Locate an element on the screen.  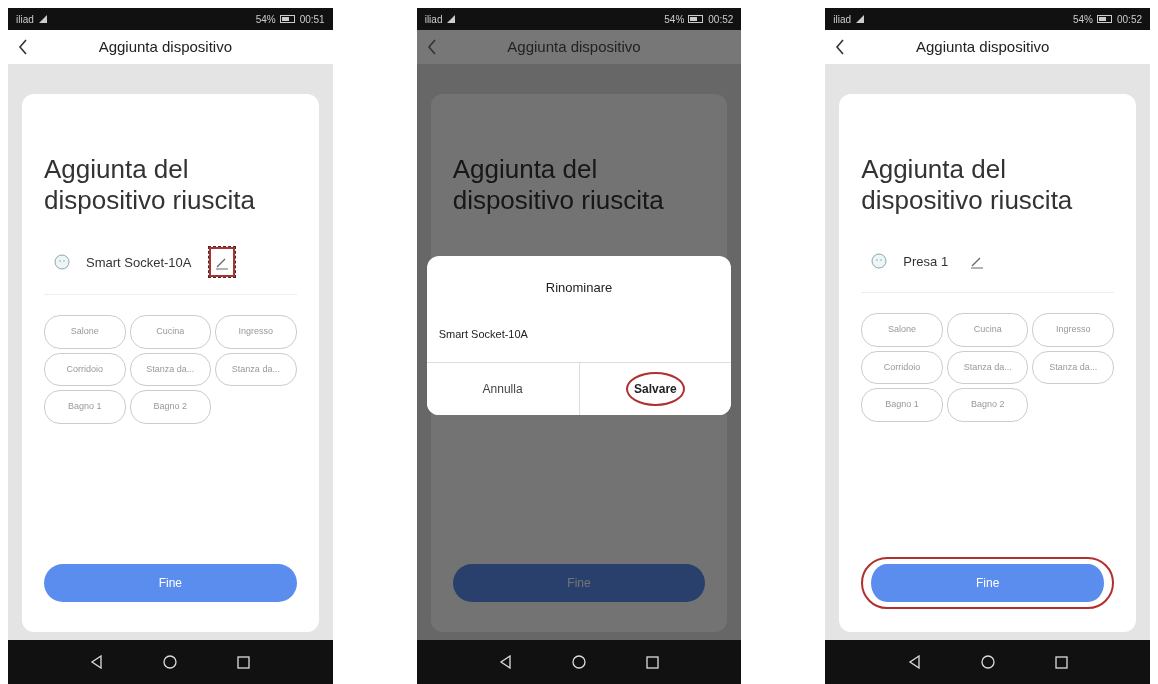
name-input-field: Smart Socket-10A is located at coordinates (579, 343).